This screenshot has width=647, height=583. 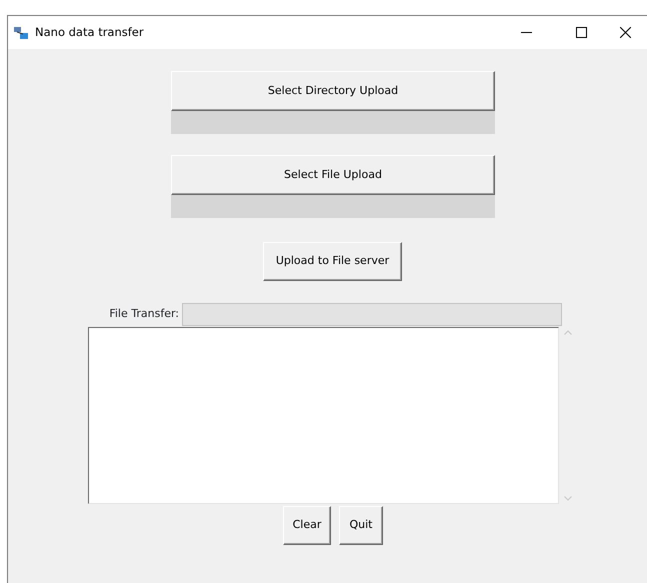 What do you see at coordinates (332, 261) in the screenshot?
I see `upload-button: Upload to File server` at bounding box center [332, 261].